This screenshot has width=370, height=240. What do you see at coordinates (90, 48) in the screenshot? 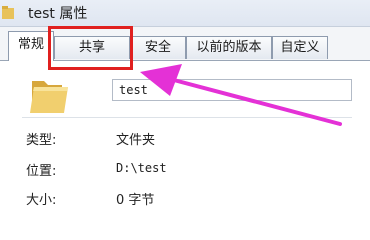
I see `highlight-box` at bounding box center [90, 48].